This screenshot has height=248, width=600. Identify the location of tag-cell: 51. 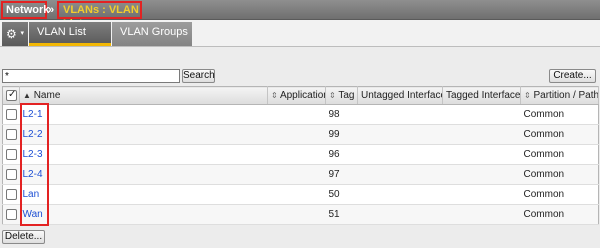
(341, 214).